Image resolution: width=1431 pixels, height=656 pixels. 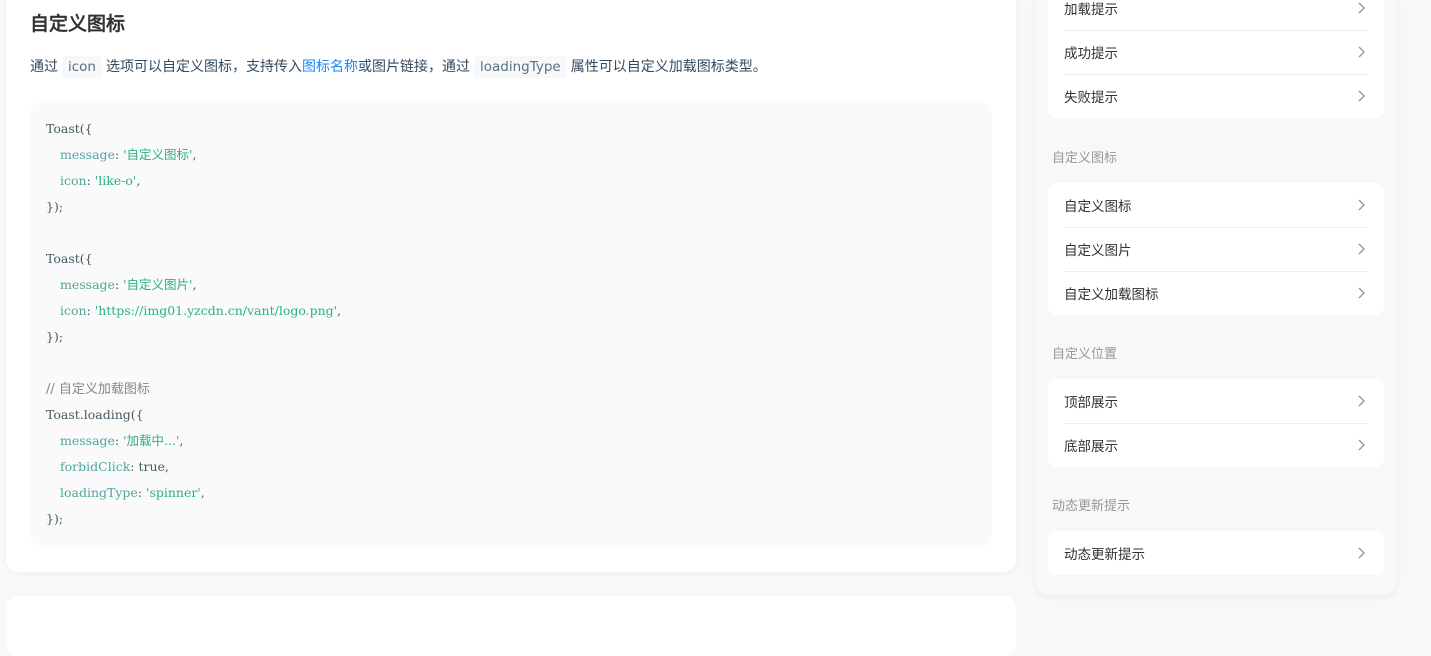 What do you see at coordinates (1216, 96) in the screenshot?
I see `cell-fail-toast: 失败提示` at bounding box center [1216, 96].